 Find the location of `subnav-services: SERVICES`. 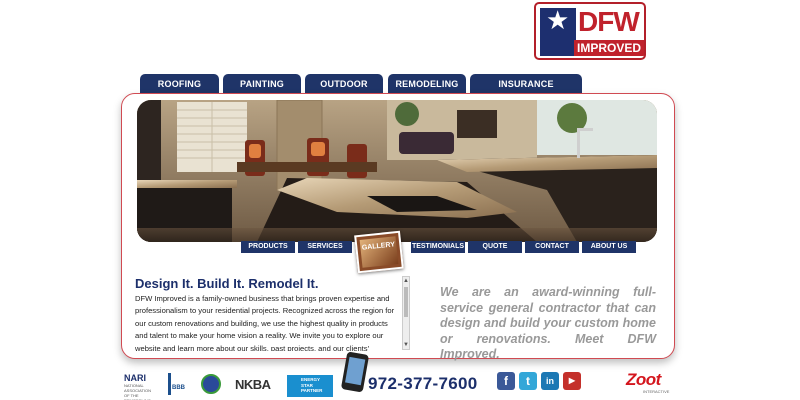

subnav-services: SERVICES is located at coordinates (325, 247).